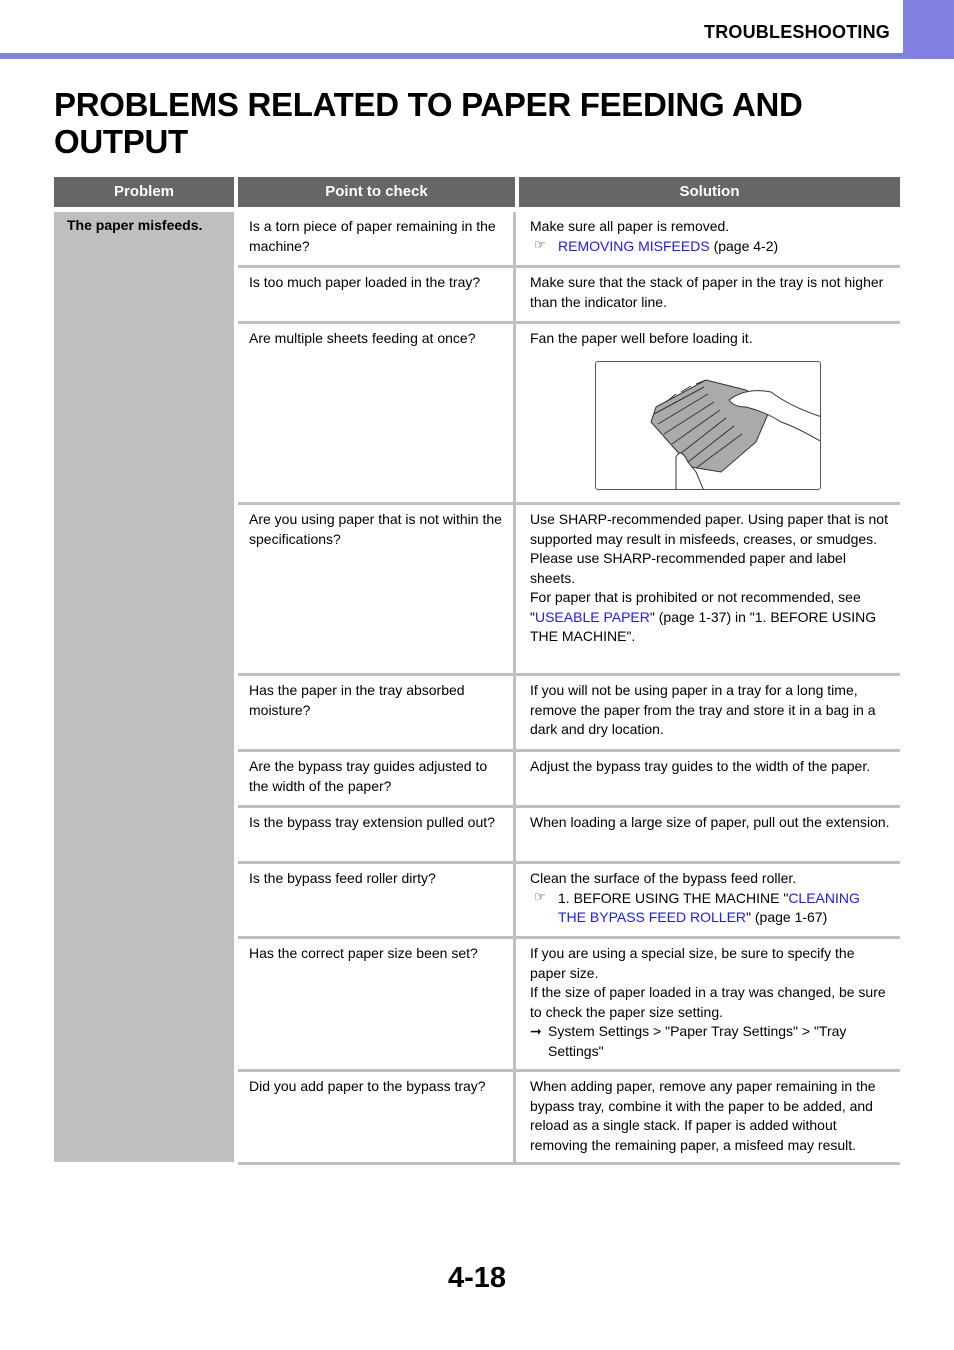 The image size is (954, 1350). What do you see at coordinates (377, 834) in the screenshot?
I see `point-to-check: Is the bypass tray extension pulled out?` at bounding box center [377, 834].